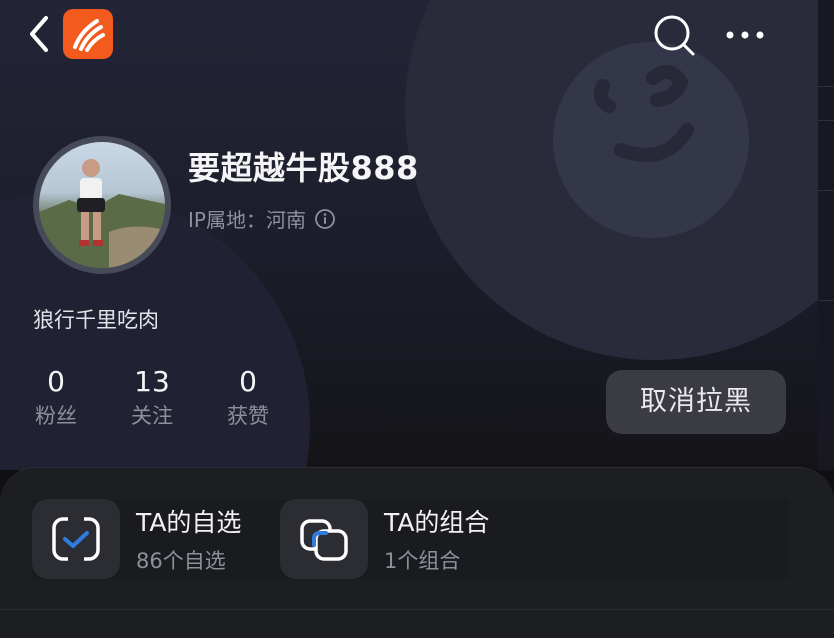  I want to click on more-horizontal-icon, so click(745, 35).